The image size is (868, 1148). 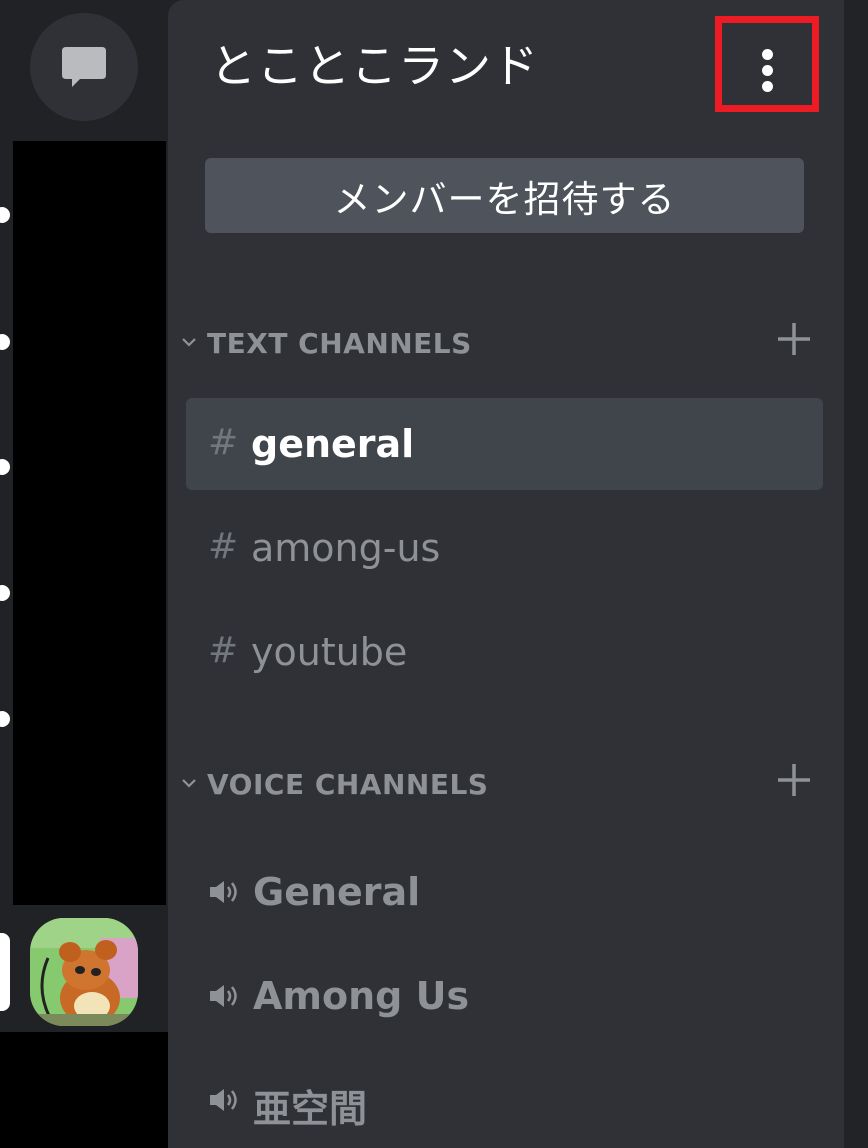 What do you see at coordinates (504, 892) in the screenshot?
I see `voice-channel-general: General` at bounding box center [504, 892].